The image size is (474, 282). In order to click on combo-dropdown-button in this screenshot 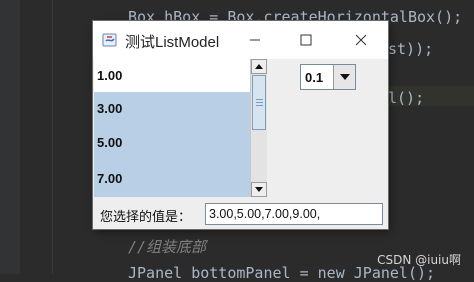, I will do `click(344, 77)`.